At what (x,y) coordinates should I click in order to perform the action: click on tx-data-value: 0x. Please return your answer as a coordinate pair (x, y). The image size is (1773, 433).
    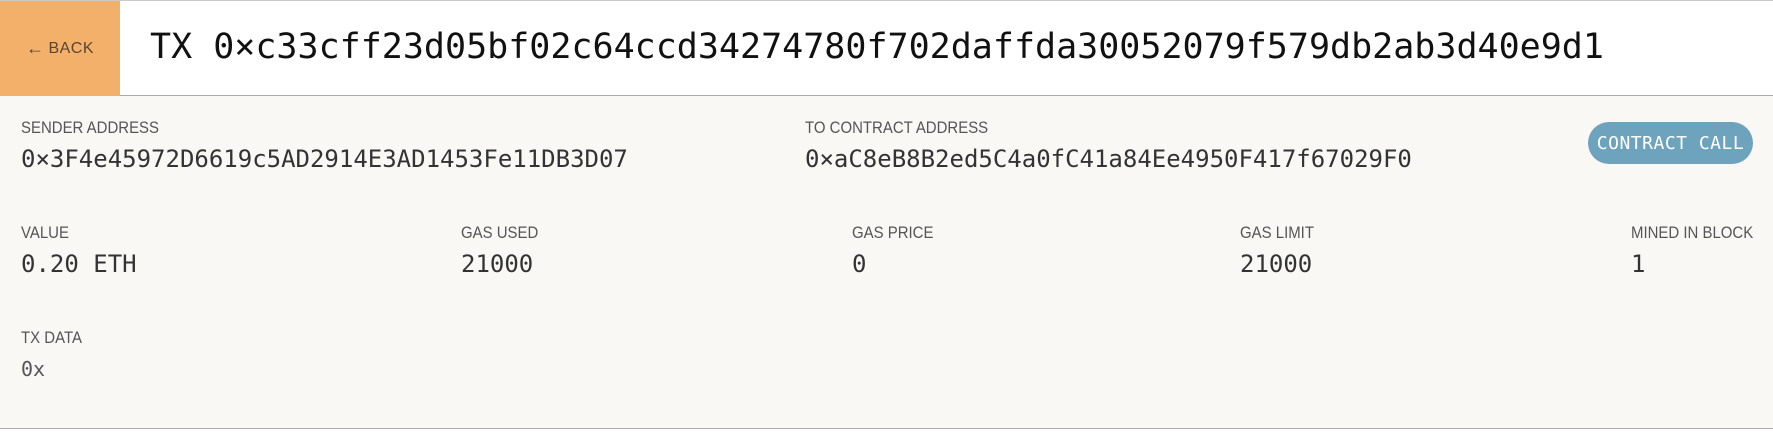
    Looking at the image, I should click on (33, 369).